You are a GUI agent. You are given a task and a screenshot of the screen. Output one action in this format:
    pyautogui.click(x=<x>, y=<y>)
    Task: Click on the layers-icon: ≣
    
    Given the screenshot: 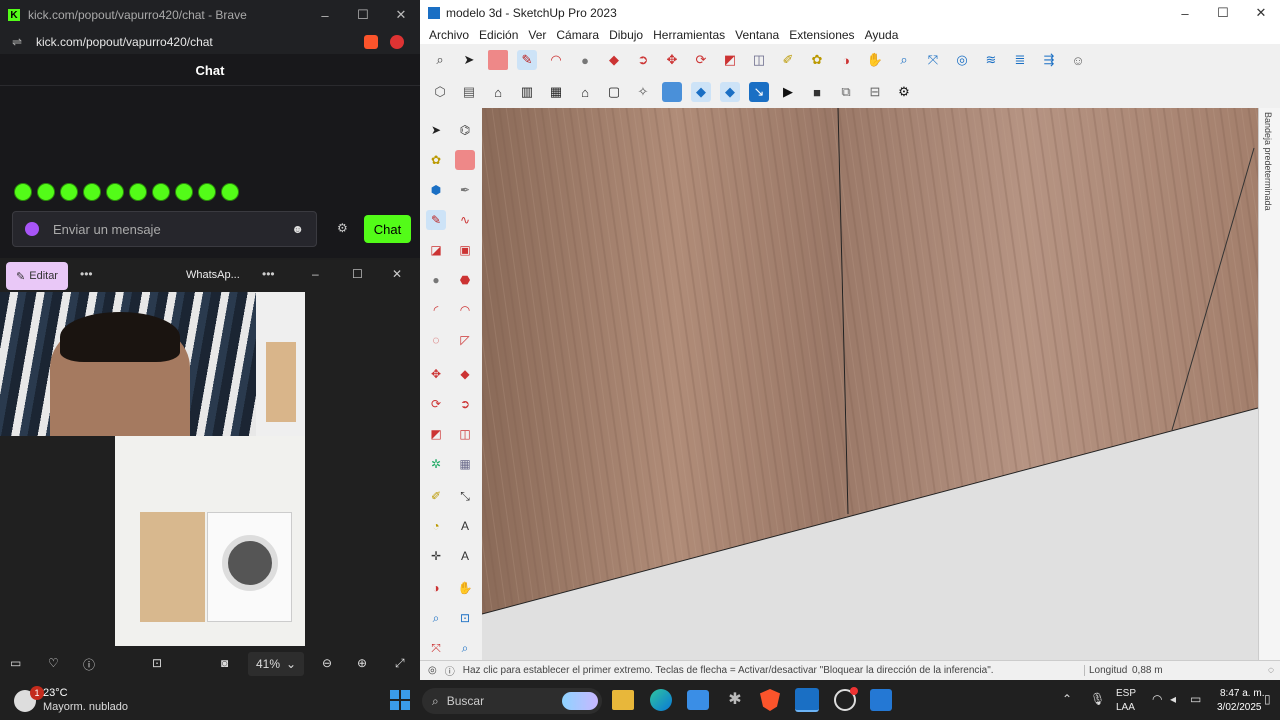 What is the action you would take?
    pyautogui.click(x=1020, y=60)
    